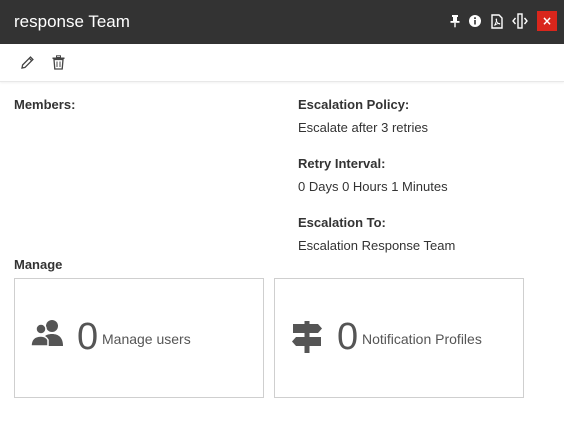 The height and width of the screenshot is (423, 564). Describe the element at coordinates (45, 104) in the screenshot. I see `members-label: Members:` at that location.